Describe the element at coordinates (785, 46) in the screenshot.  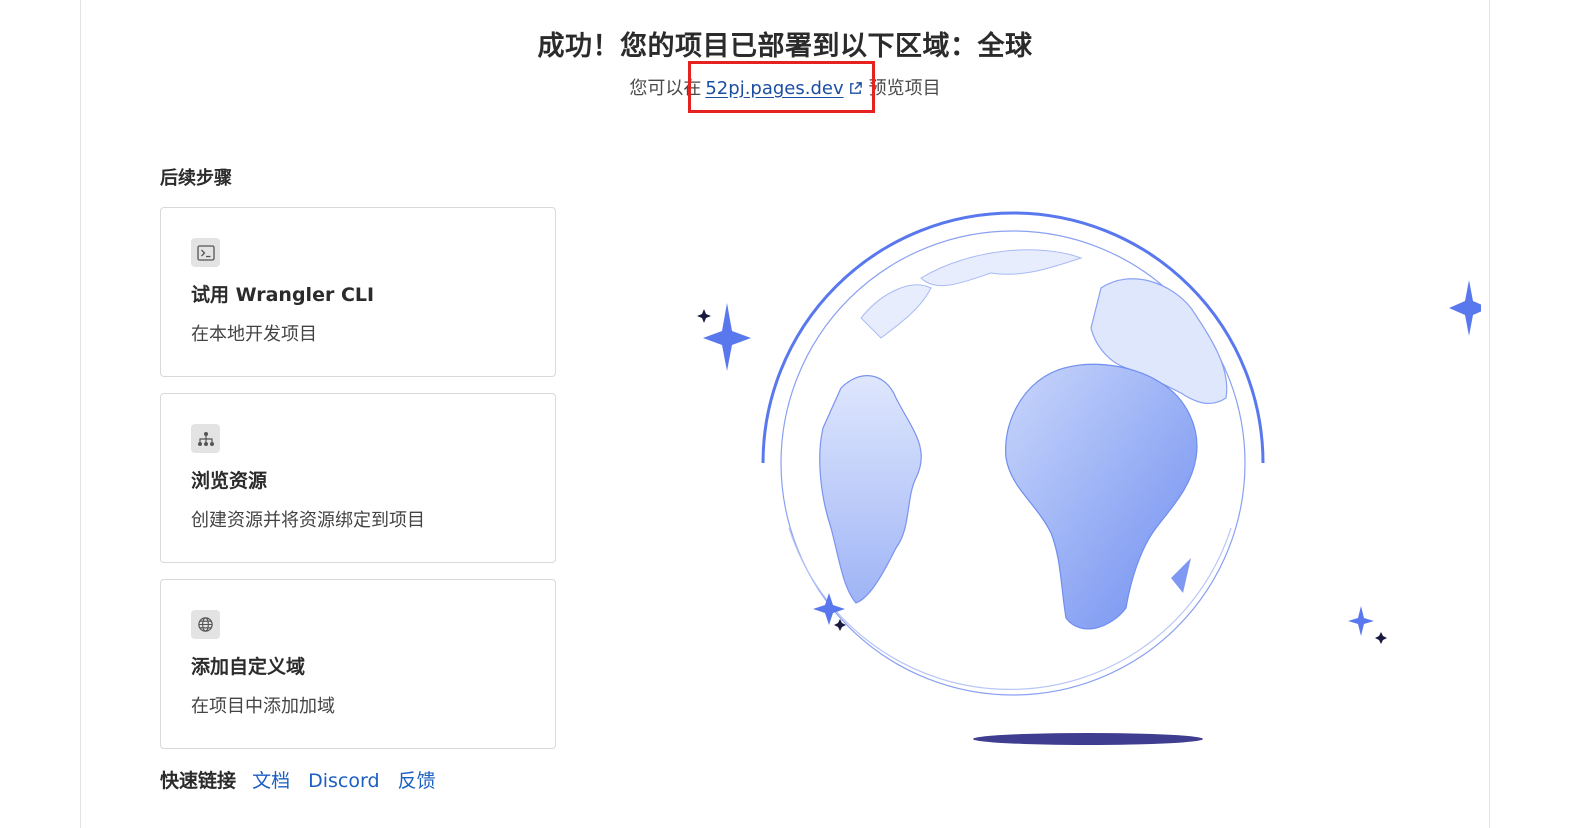
I see `page-title: 成功！您的项目已部署到以下区域：全球` at that location.